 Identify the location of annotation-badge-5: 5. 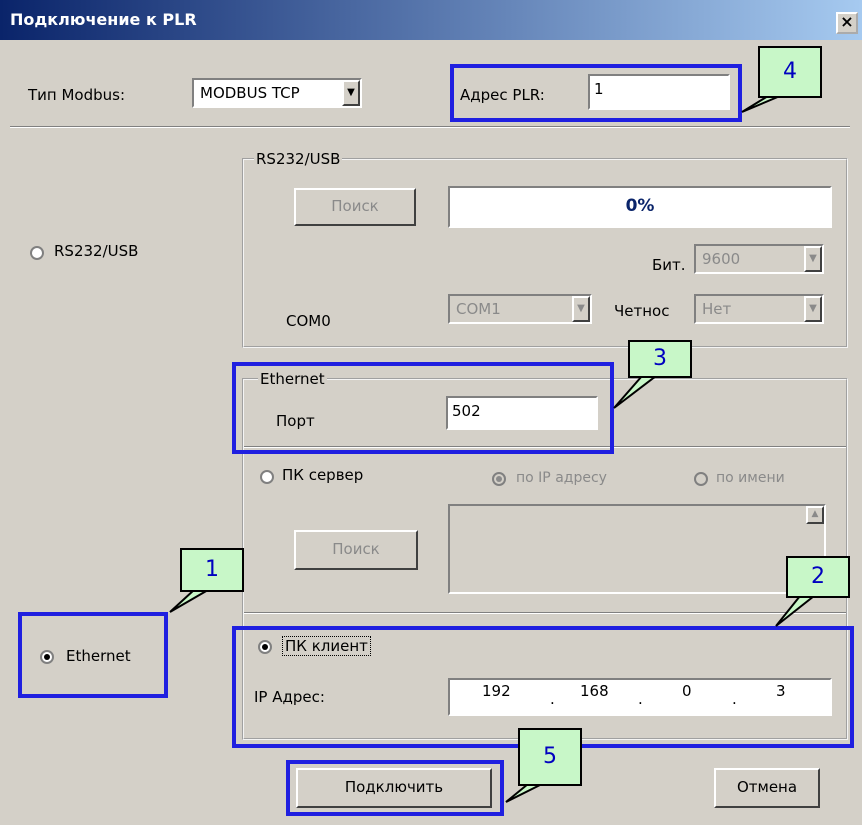
(550, 757).